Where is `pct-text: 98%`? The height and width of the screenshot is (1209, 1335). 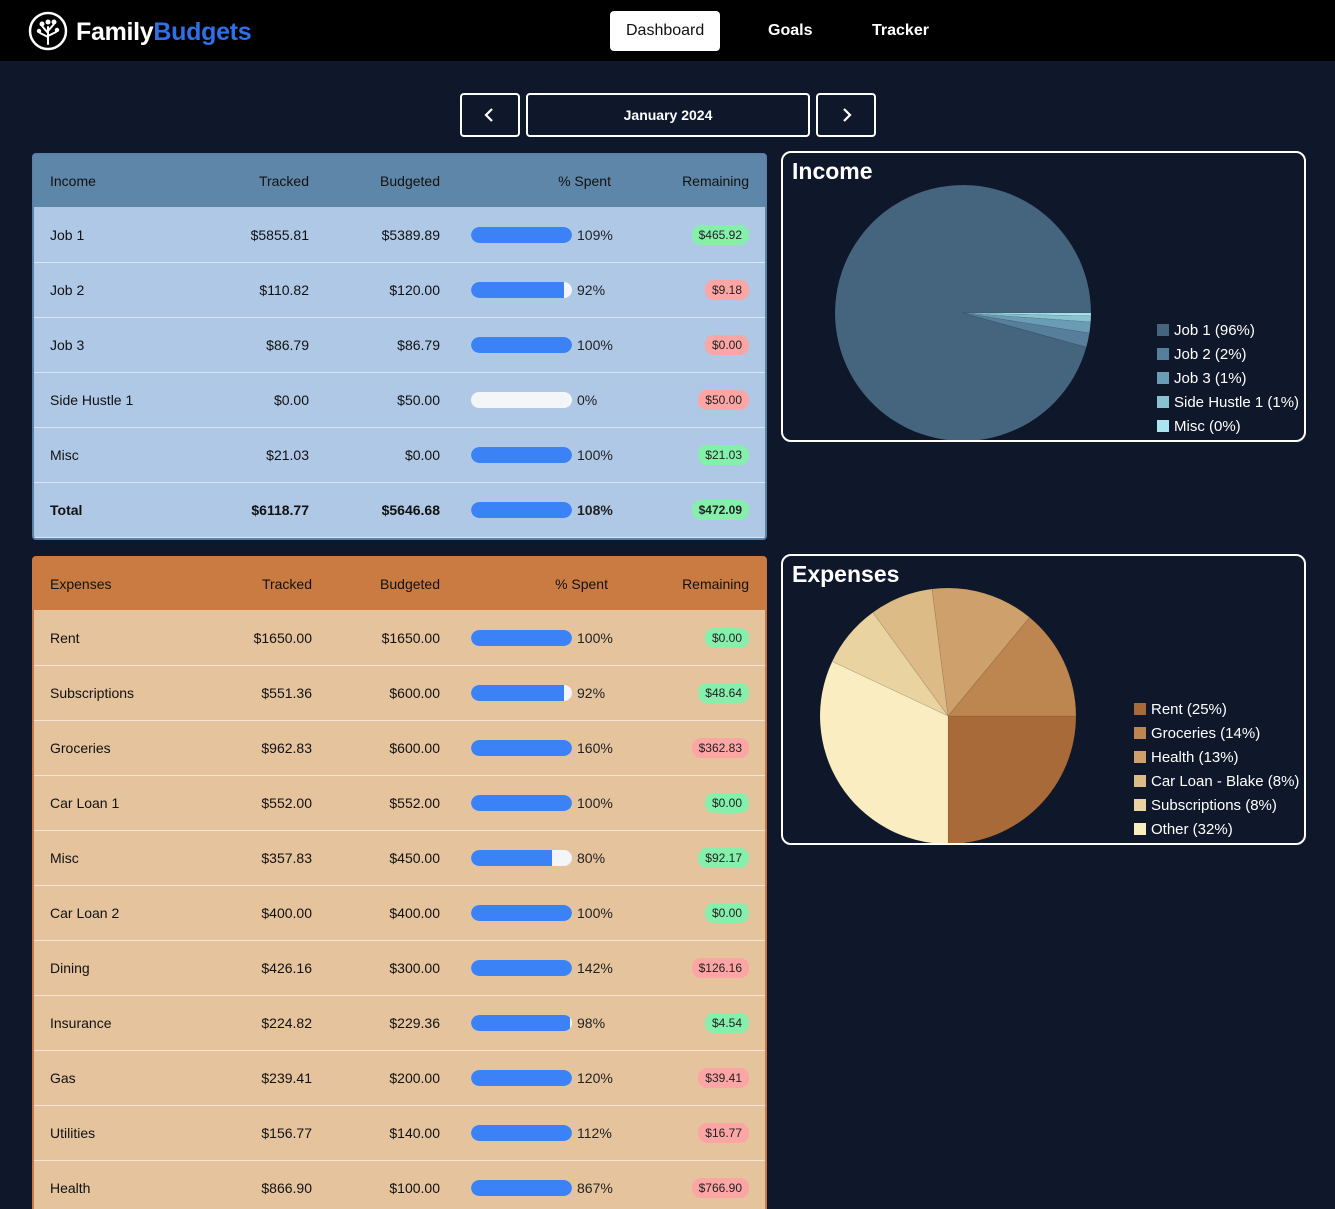 pct-text: 98% is located at coordinates (591, 1023).